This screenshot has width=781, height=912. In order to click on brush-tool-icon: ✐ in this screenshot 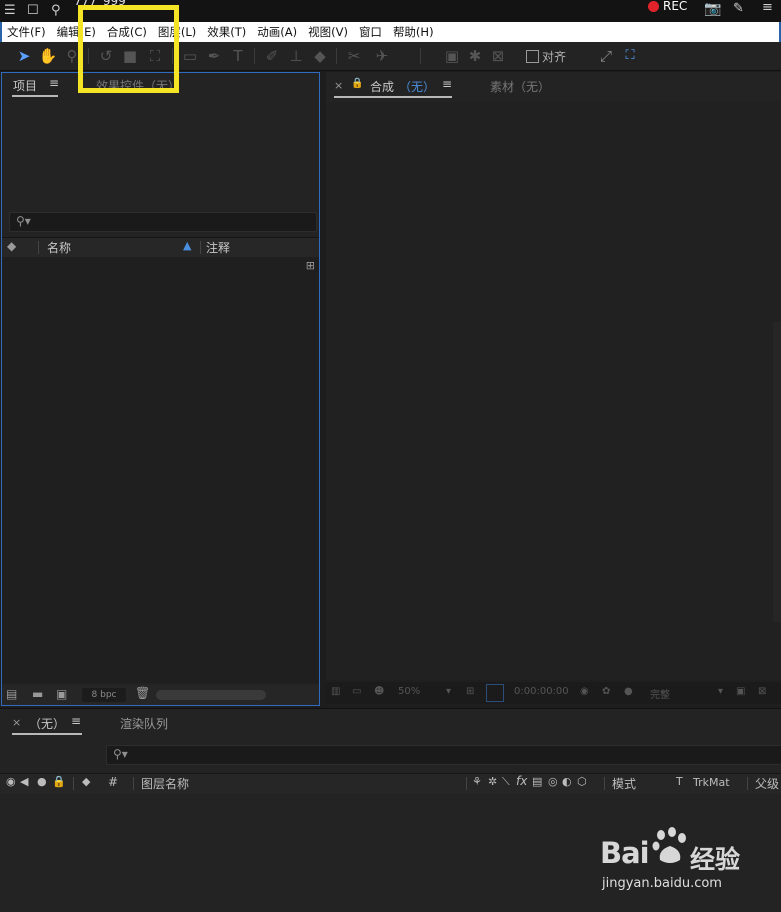, I will do `click(272, 56)`.